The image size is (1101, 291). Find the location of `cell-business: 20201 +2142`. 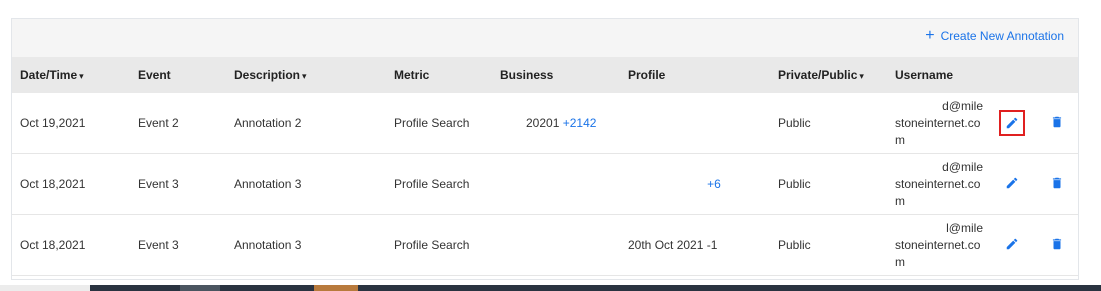

cell-business: 20201 +2142 is located at coordinates (556, 123).